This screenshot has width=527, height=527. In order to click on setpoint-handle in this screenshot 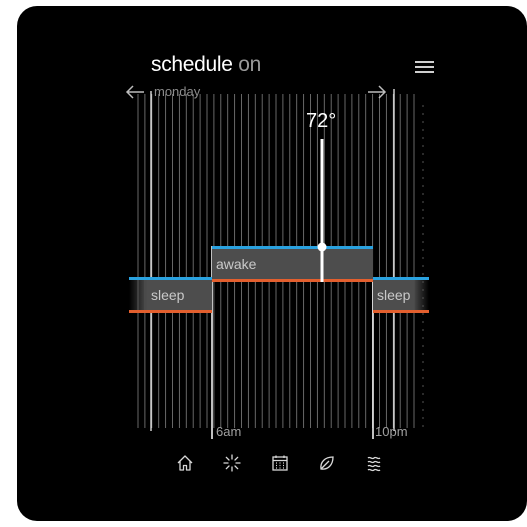, I will do `click(322, 247)`.